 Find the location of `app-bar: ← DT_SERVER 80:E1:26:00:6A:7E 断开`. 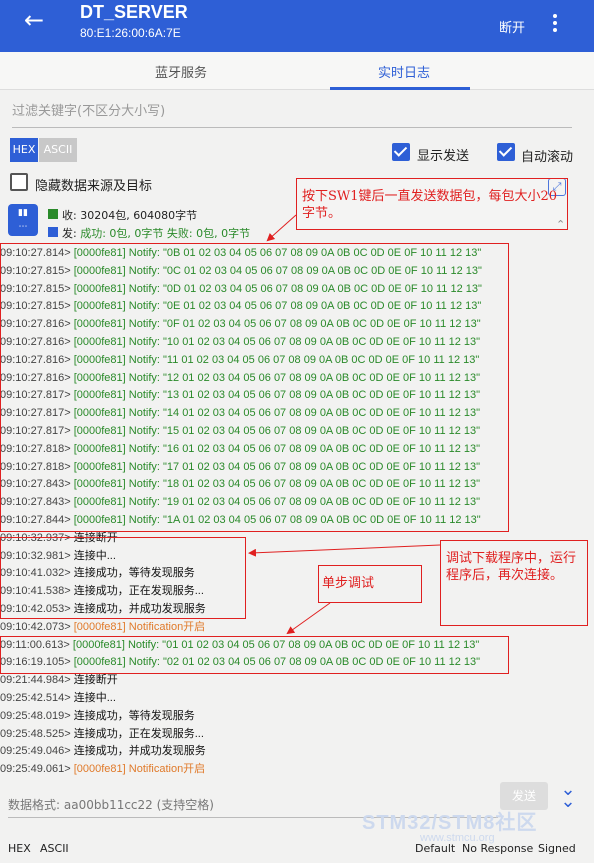

app-bar: ← DT_SERVER 80:E1:26:00:6A:7E 断开 is located at coordinates (297, 26).